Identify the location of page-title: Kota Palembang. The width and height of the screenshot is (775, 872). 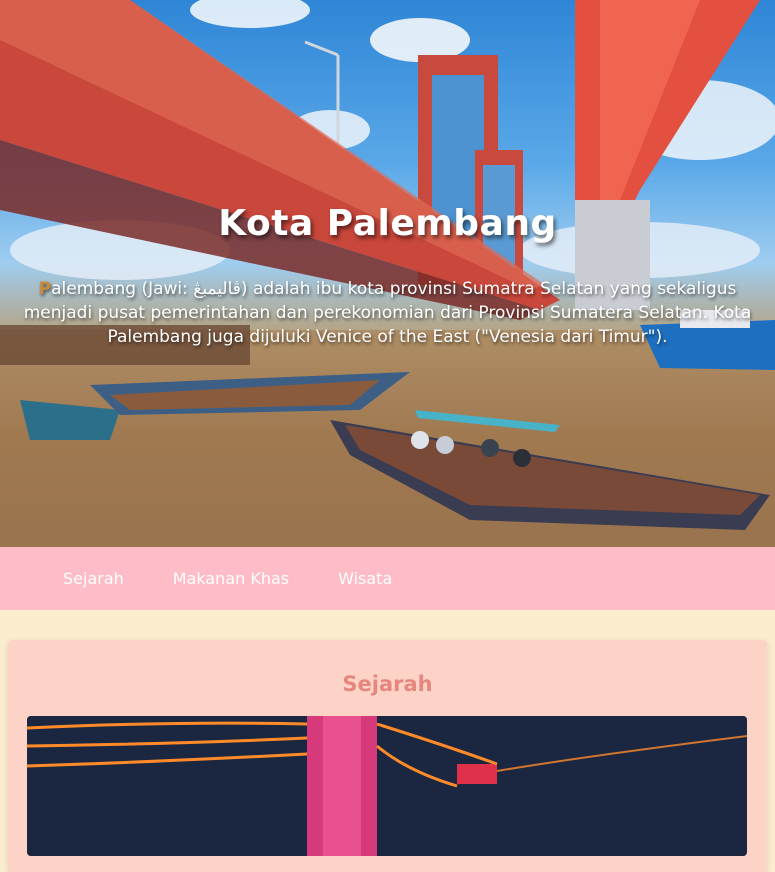
(387, 223).